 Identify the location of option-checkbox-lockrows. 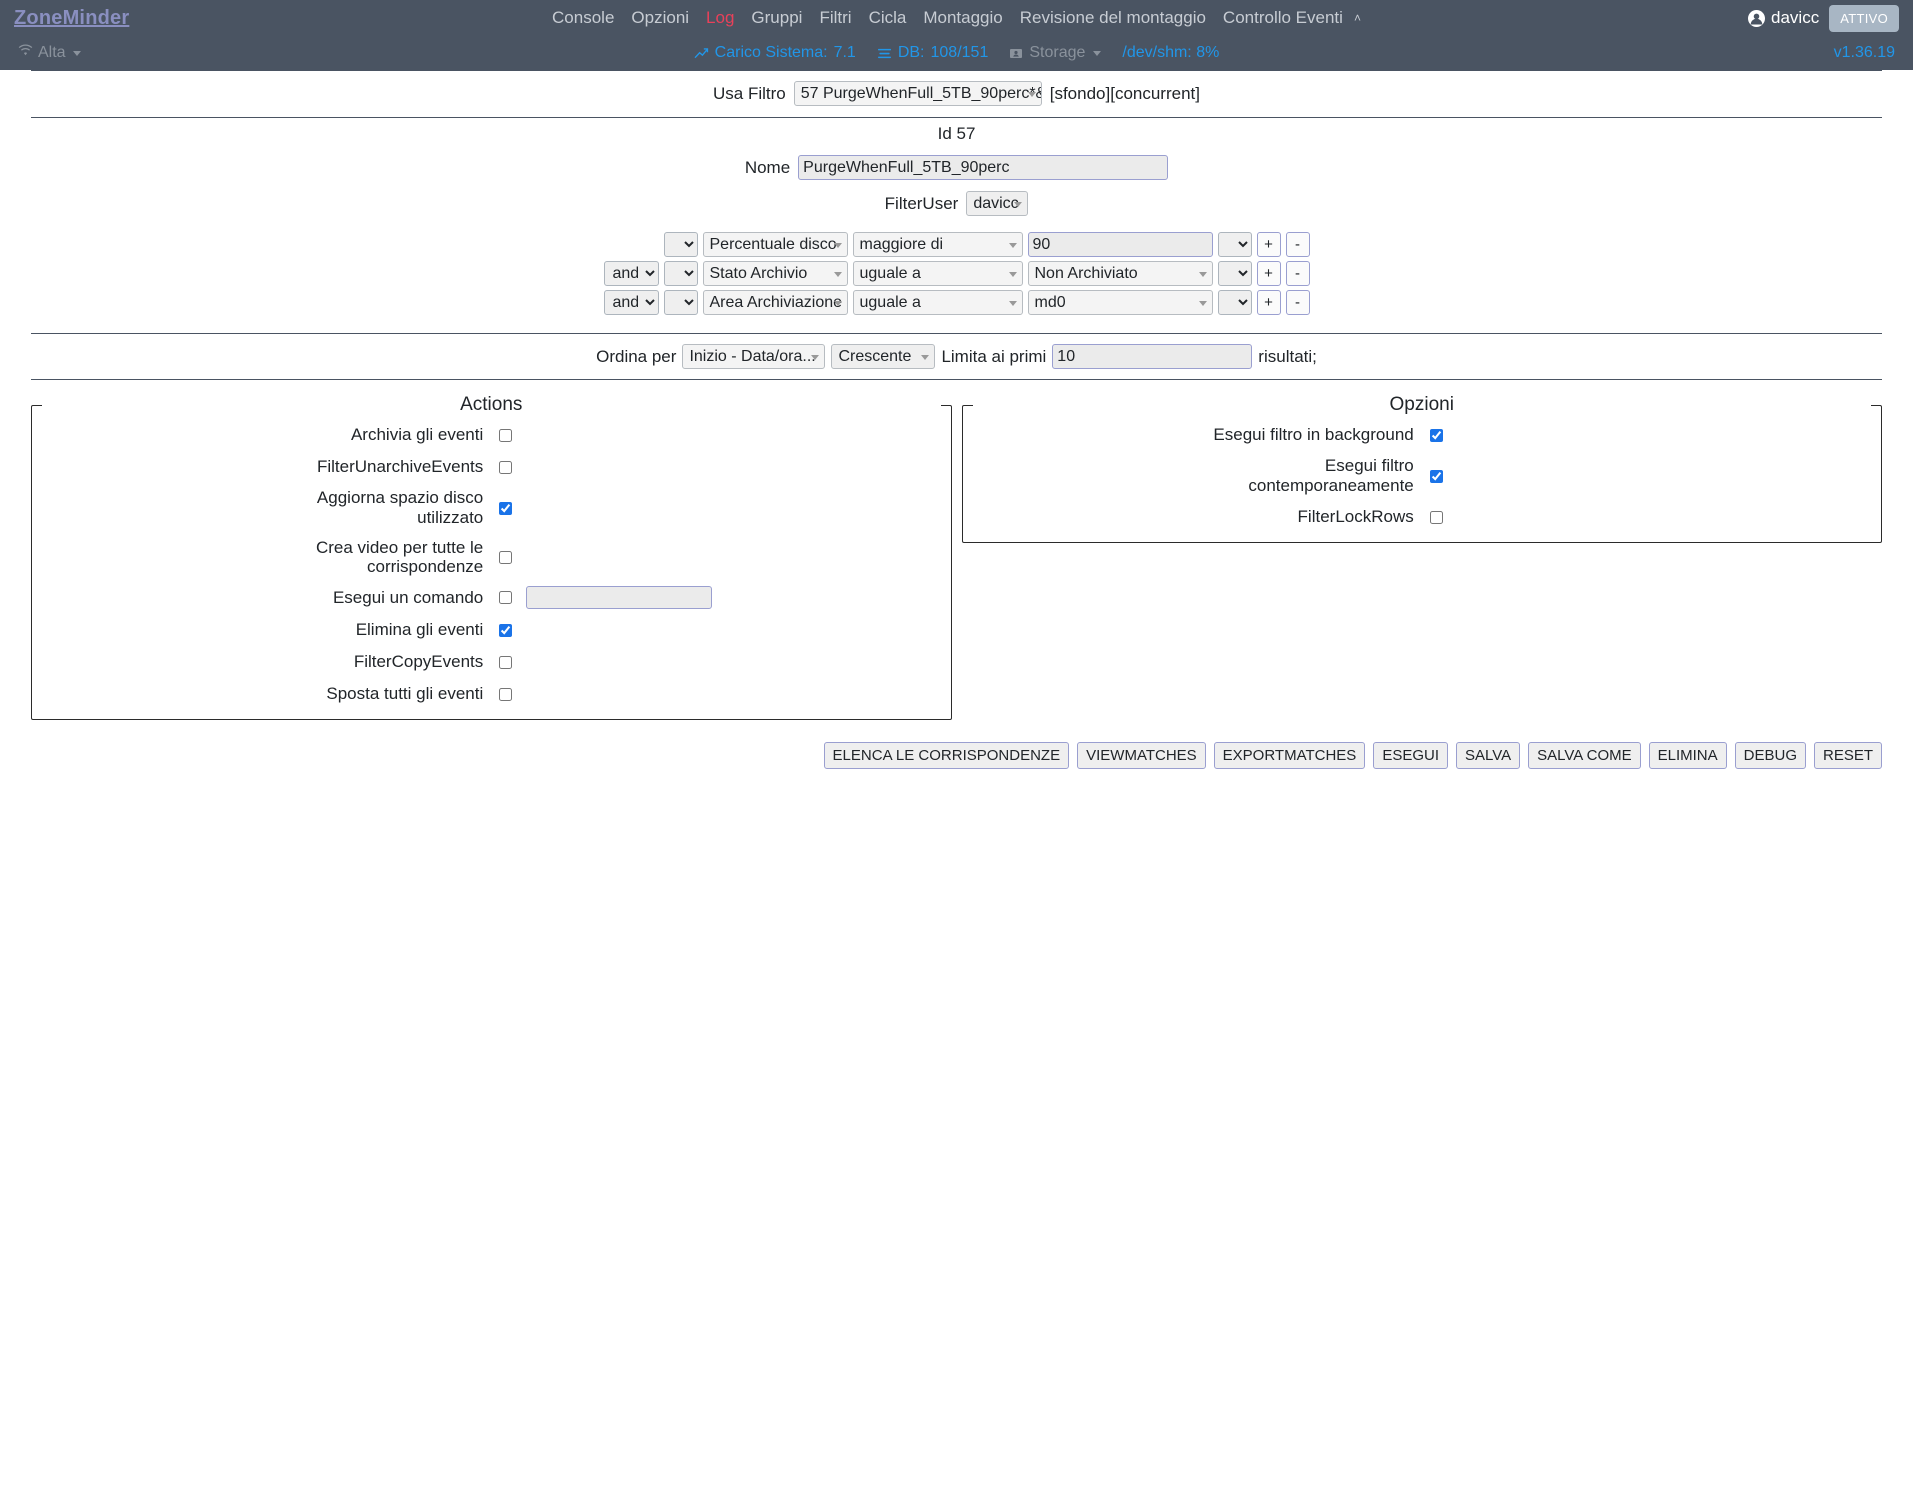
(1436, 517).